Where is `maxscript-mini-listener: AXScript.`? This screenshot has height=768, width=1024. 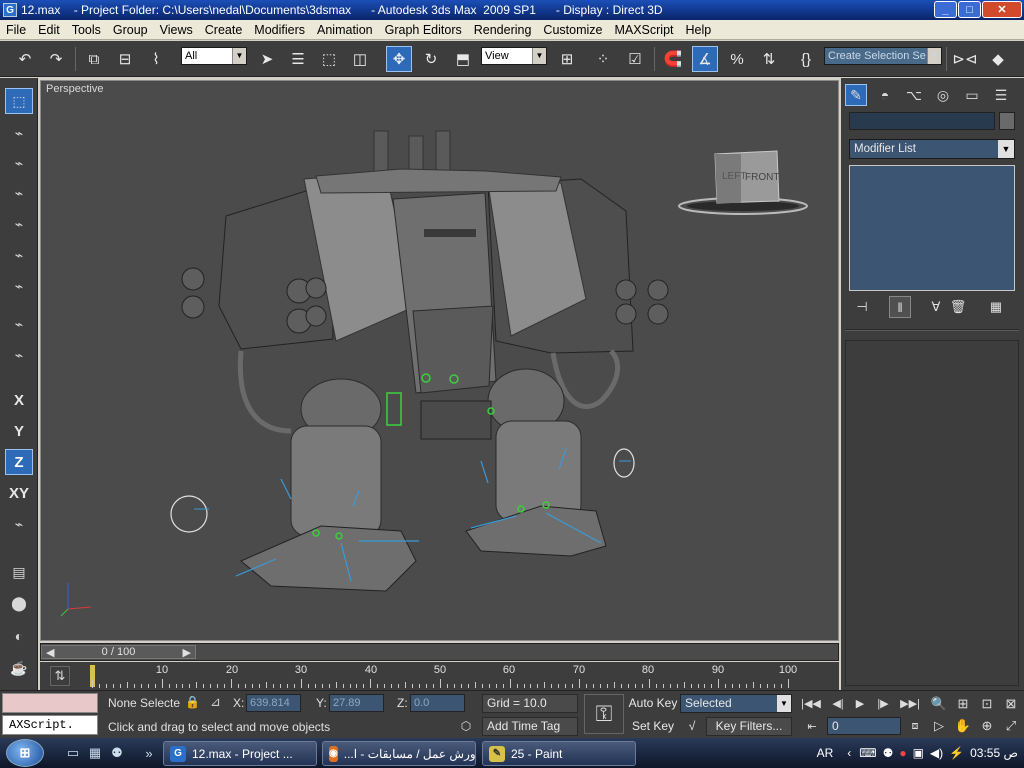
maxscript-mini-listener: AXScript. is located at coordinates (50, 725).